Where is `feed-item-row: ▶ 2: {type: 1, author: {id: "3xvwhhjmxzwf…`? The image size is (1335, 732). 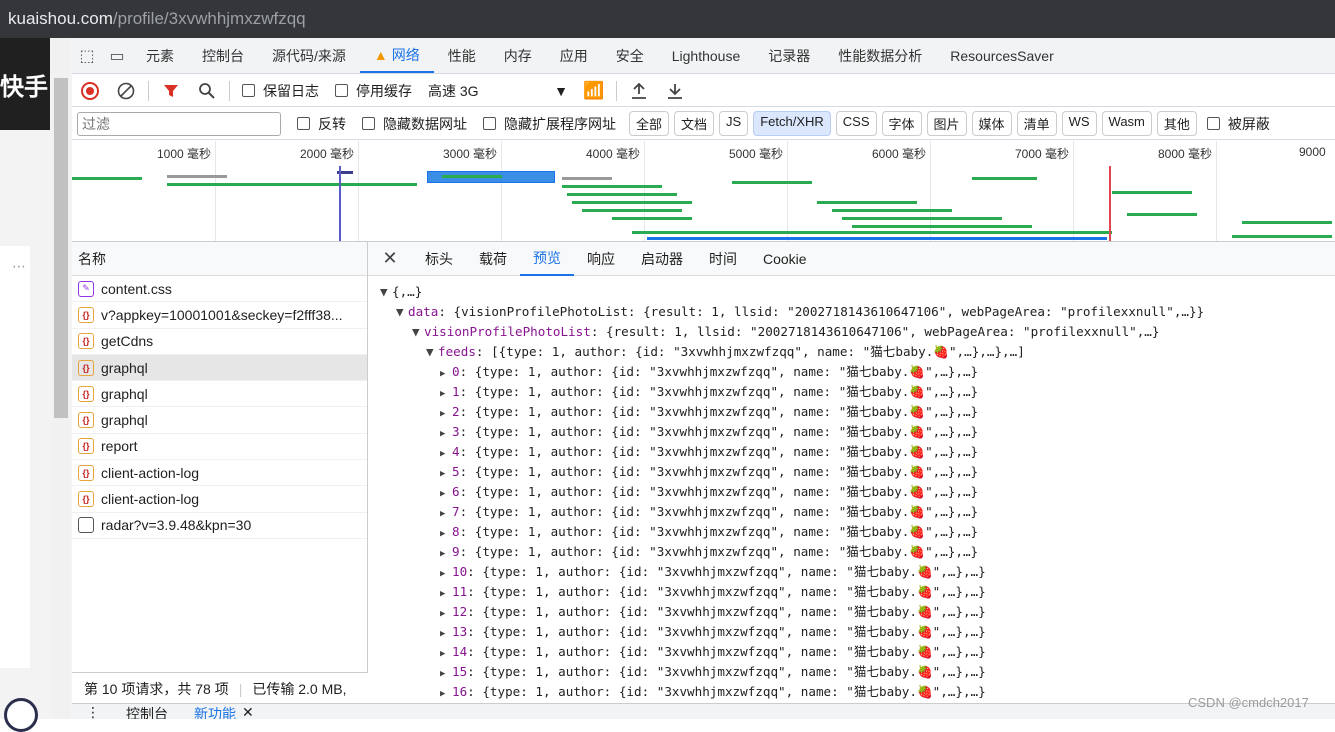
feed-item-row: ▶ 2: {type: 1, author: {id: "3xvwhhjmxzwf… is located at coordinates (851, 412).